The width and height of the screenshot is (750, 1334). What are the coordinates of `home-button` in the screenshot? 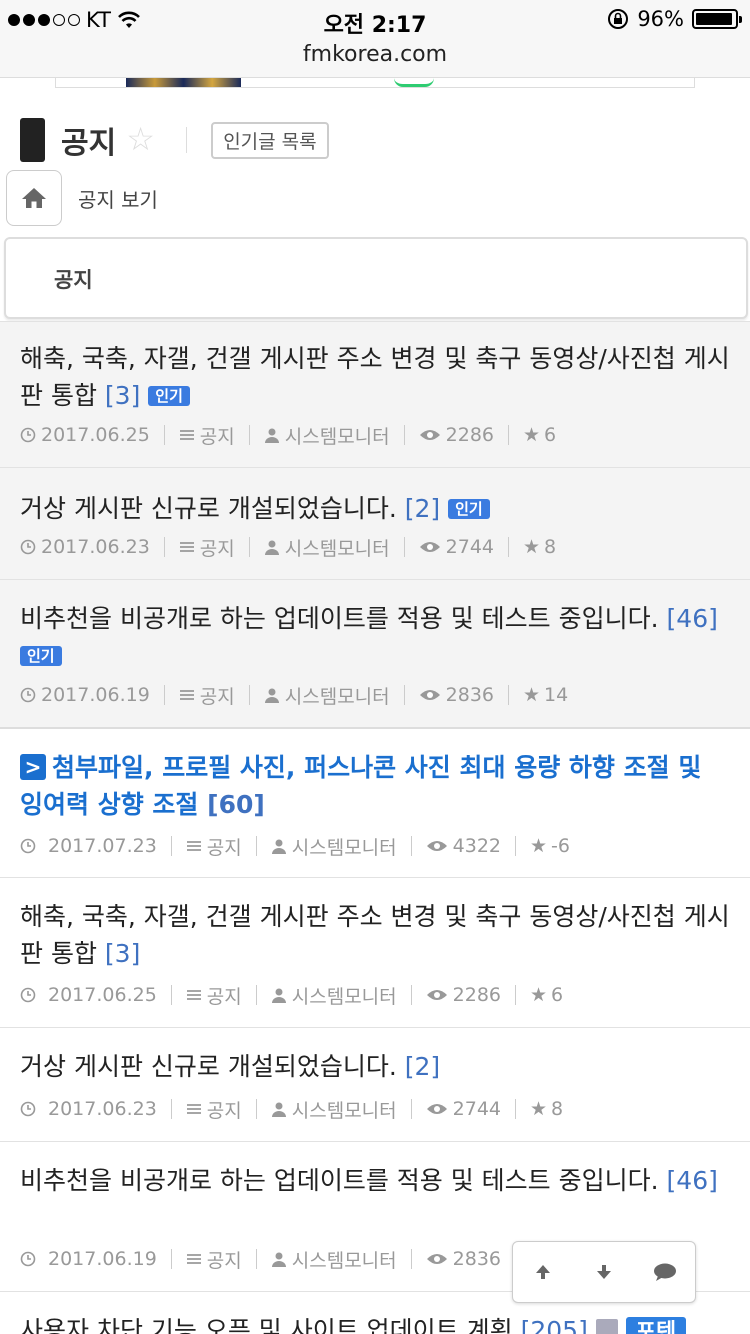 It's located at (34, 198).